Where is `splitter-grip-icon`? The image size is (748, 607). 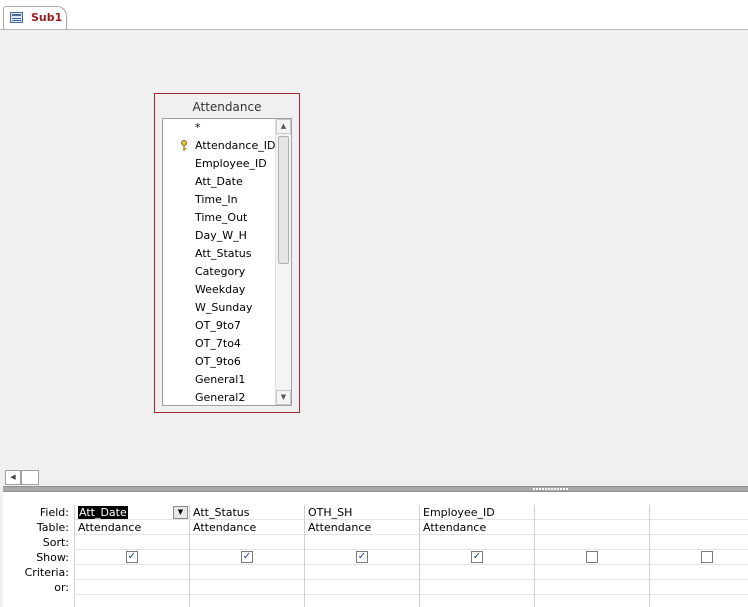
splitter-grip-icon is located at coordinates (551, 489).